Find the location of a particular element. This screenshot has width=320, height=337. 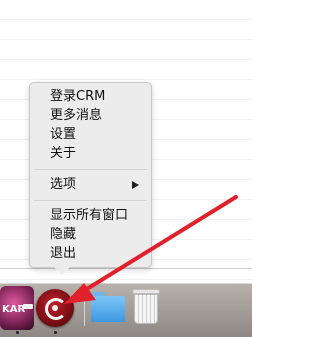

arrow-shaft is located at coordinates (159, 244).